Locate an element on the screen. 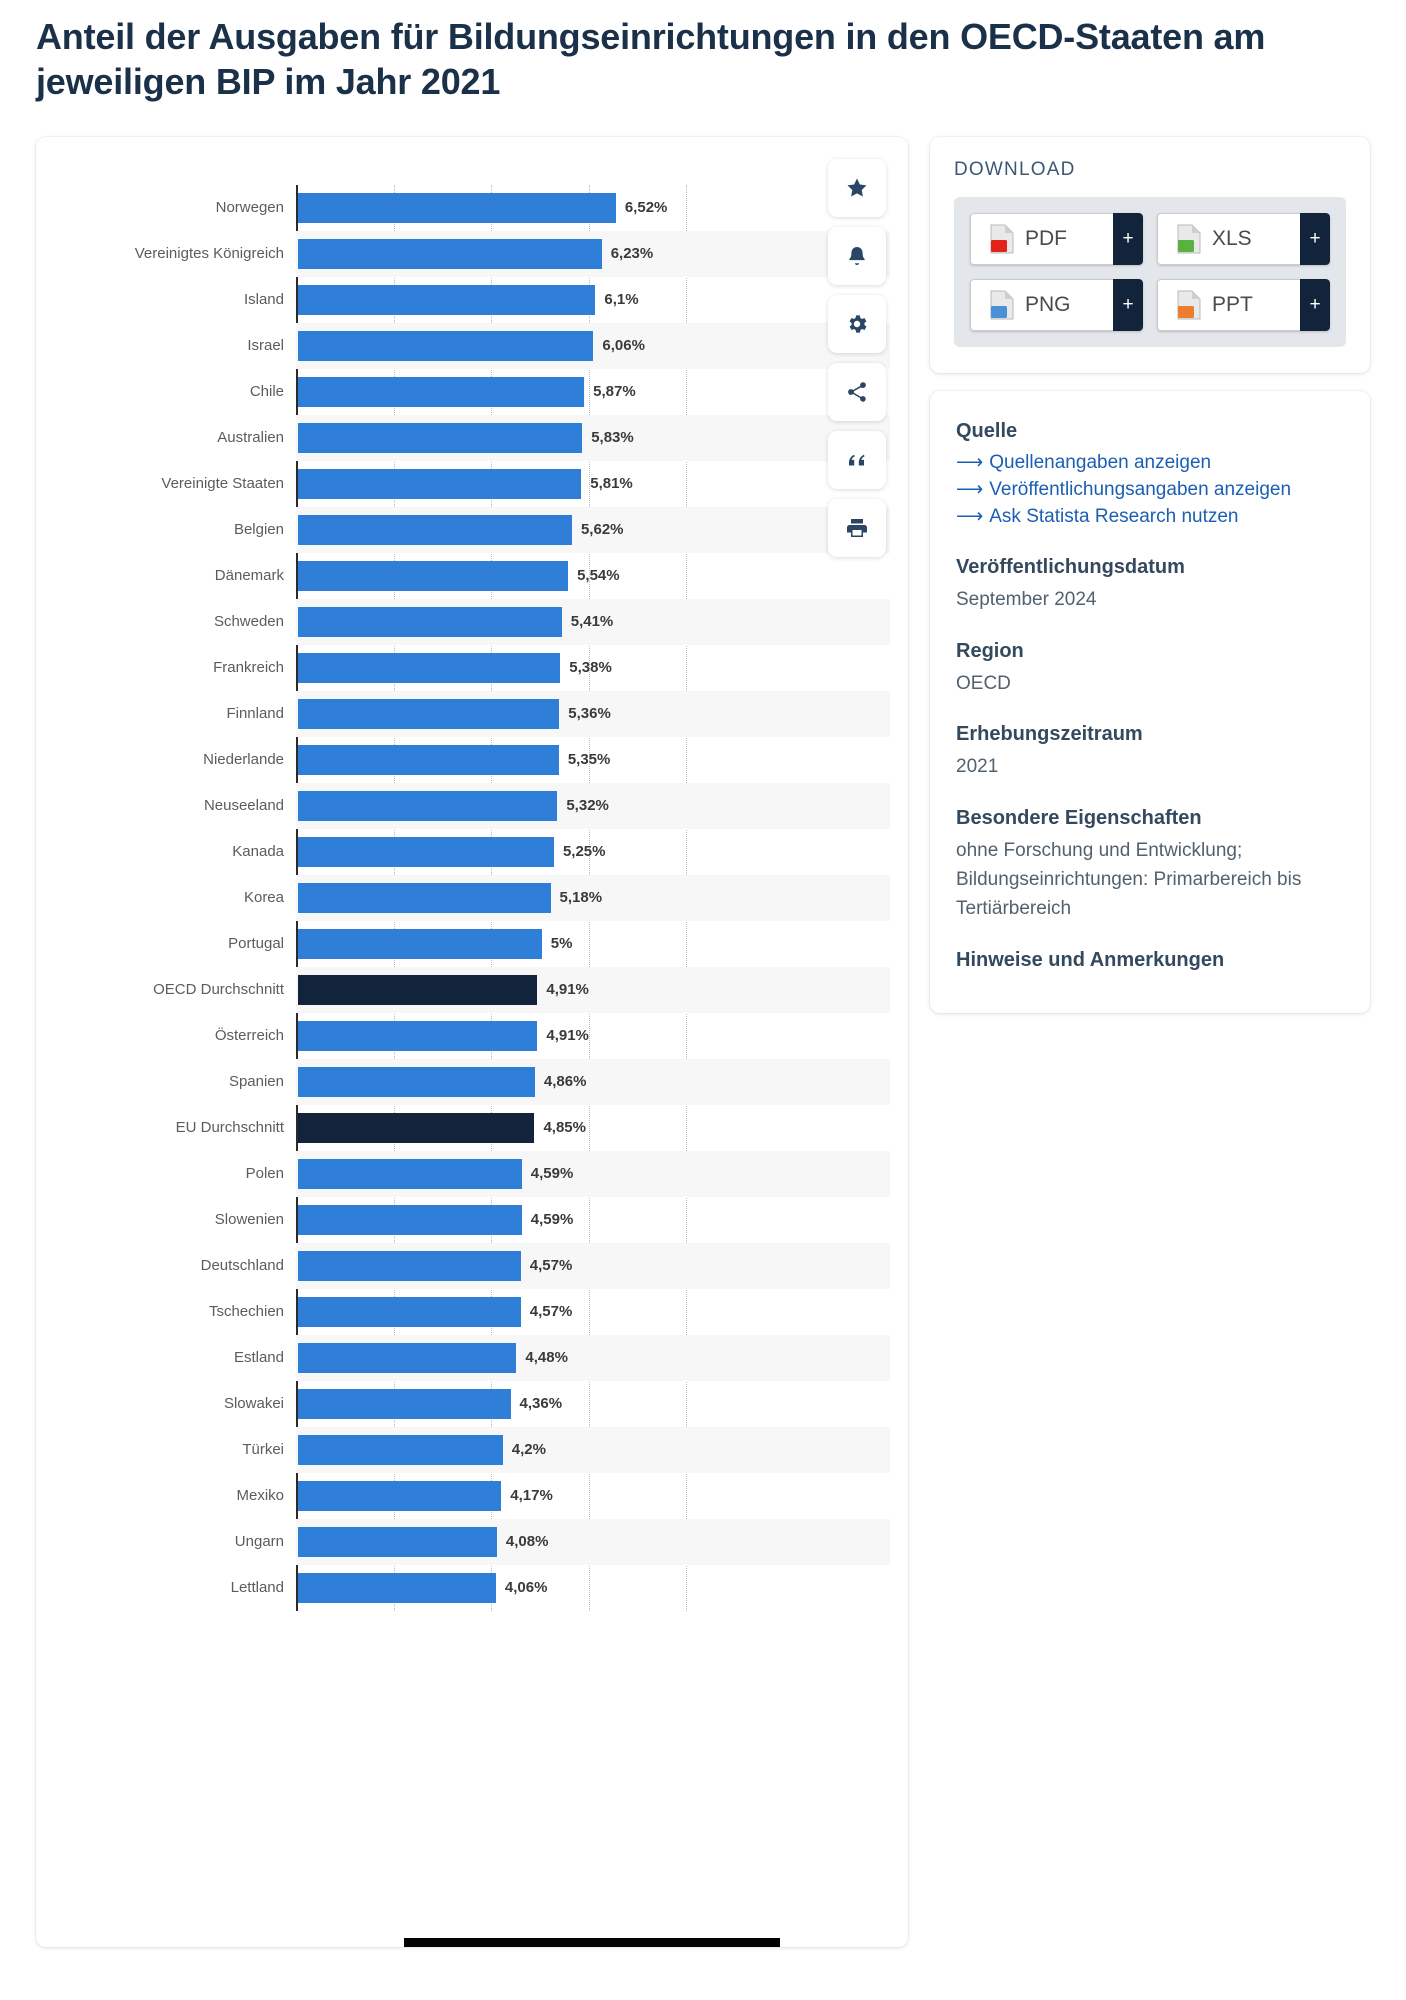 Image resolution: width=1406 pixels, height=2000 pixels. category-label: Ungarn is located at coordinates (259, 1541).